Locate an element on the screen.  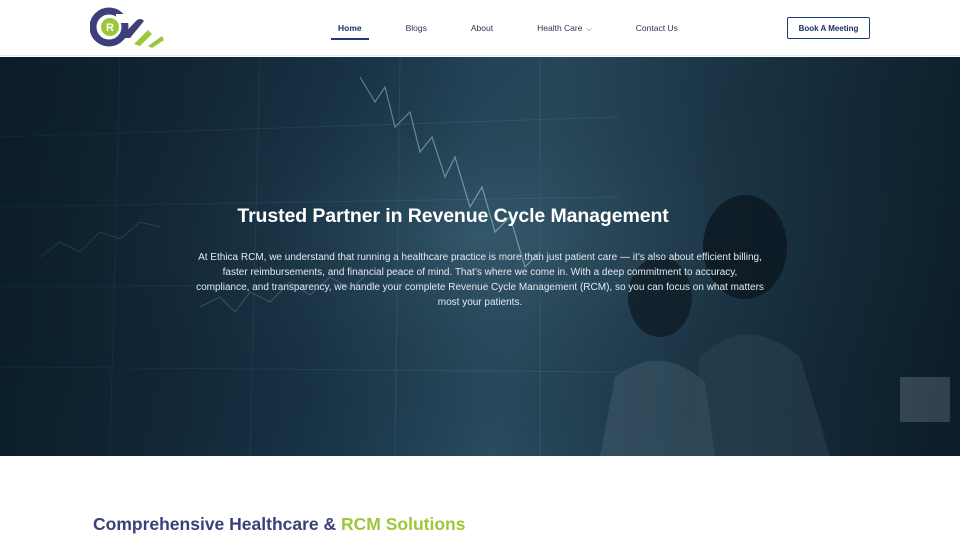
nav-home-label: Home is located at coordinates (350, 28).